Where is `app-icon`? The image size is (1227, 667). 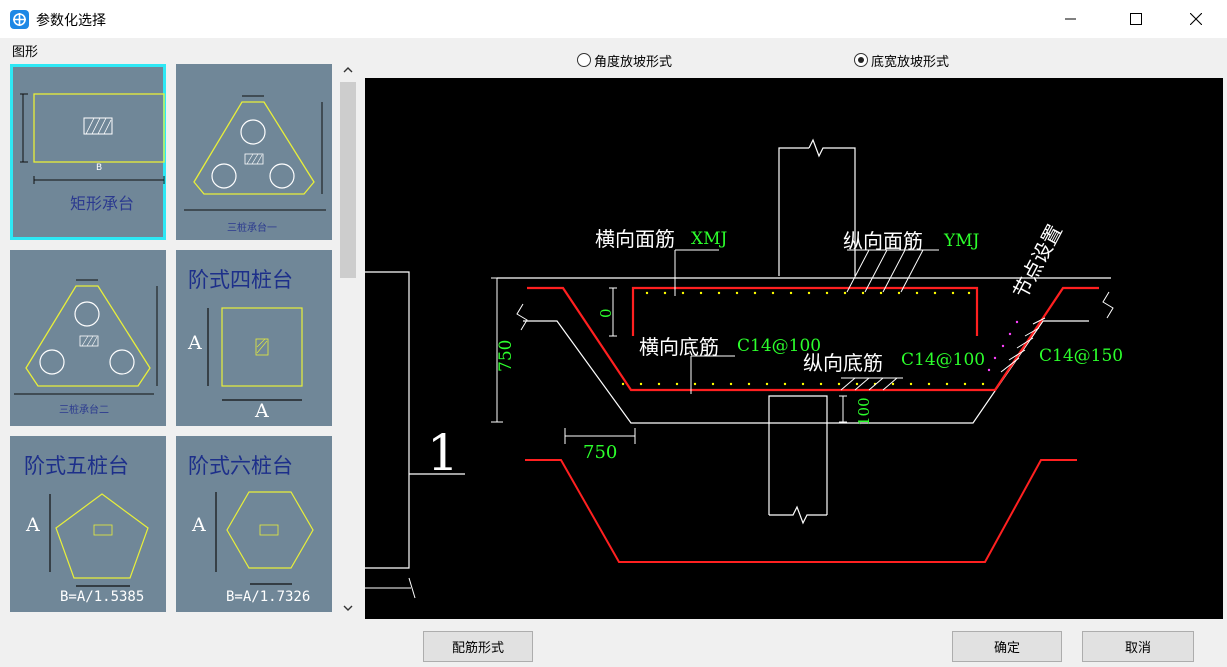 app-icon is located at coordinates (19, 19).